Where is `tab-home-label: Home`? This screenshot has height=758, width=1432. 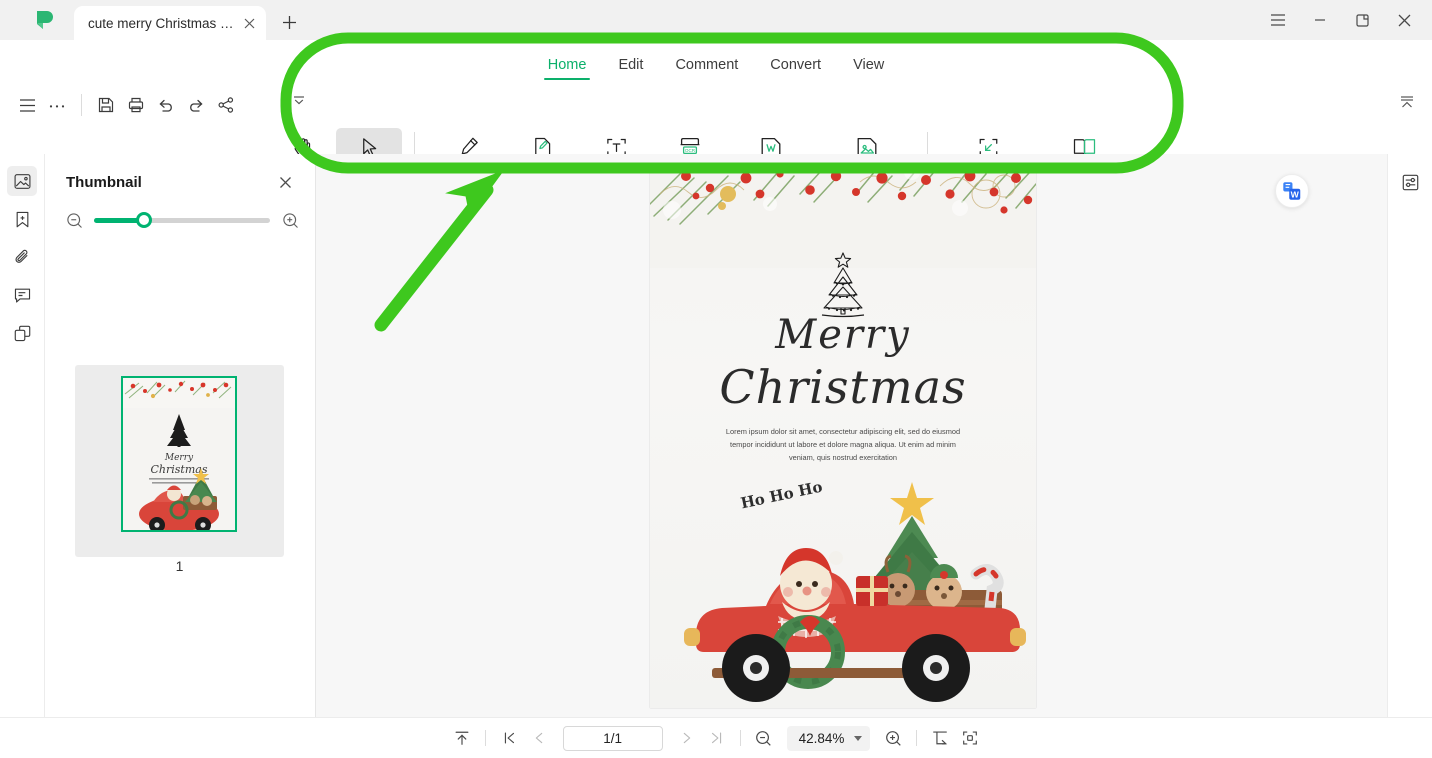
tab-home-label: Home is located at coordinates (567, 65).